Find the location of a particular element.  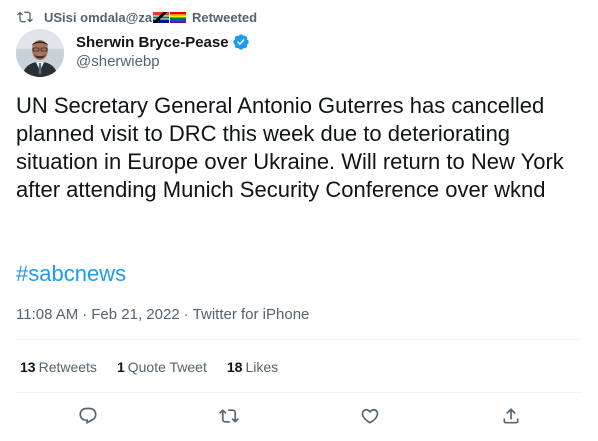

retweets-stat: 13 Retweets is located at coordinates (58, 367).